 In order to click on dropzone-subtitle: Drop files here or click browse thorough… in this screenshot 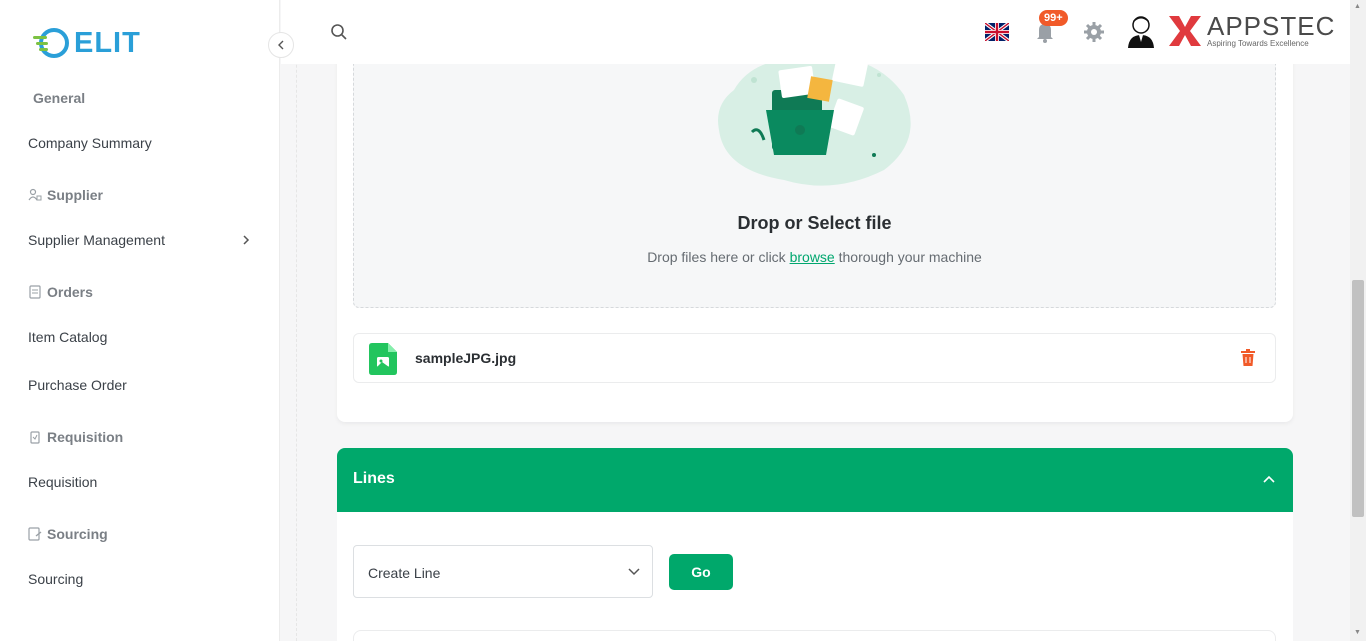, I will do `click(814, 257)`.